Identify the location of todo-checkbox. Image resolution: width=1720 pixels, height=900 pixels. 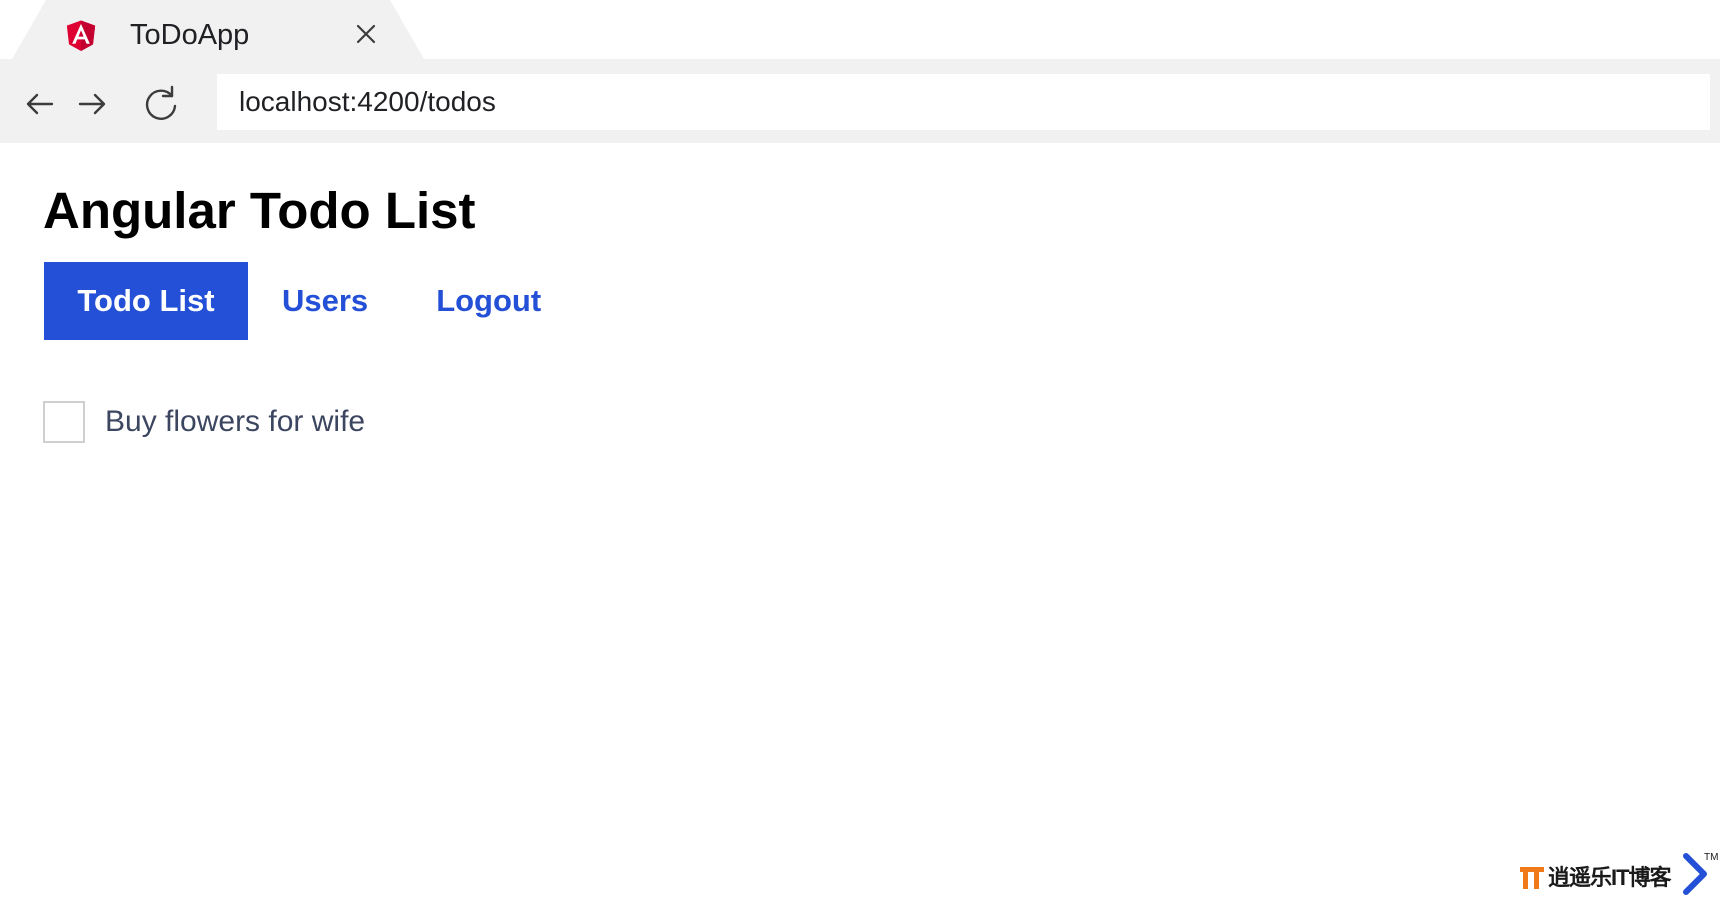
(64, 422).